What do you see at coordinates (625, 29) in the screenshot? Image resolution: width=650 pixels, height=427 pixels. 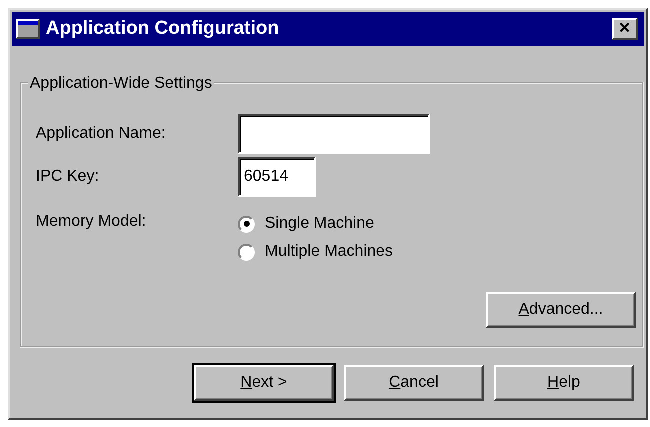 I see `close-button: ✕` at bounding box center [625, 29].